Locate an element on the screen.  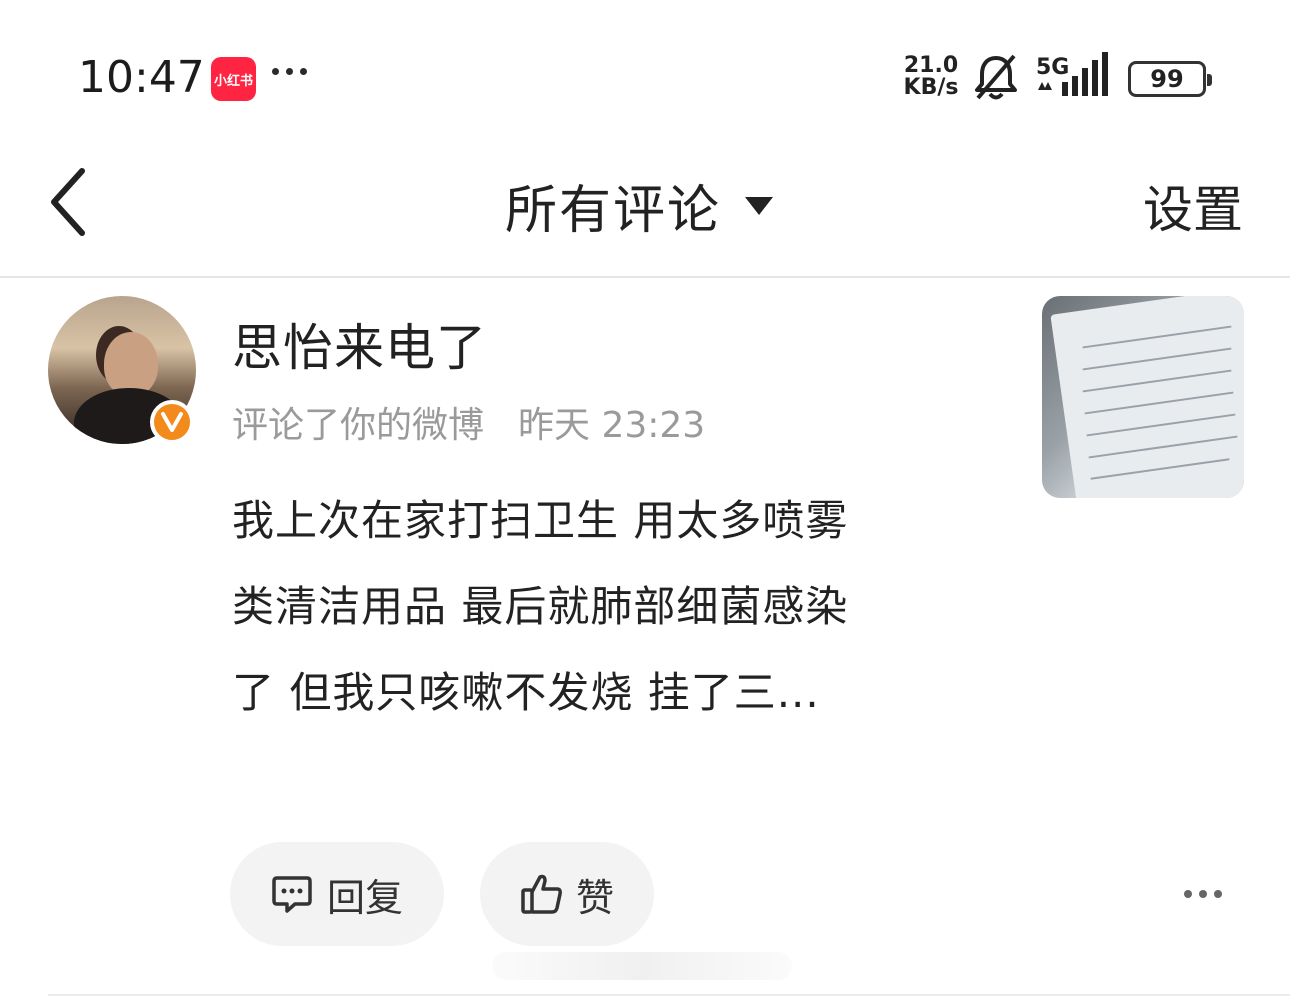
comment-bubble-icon is located at coordinates (292, 894).